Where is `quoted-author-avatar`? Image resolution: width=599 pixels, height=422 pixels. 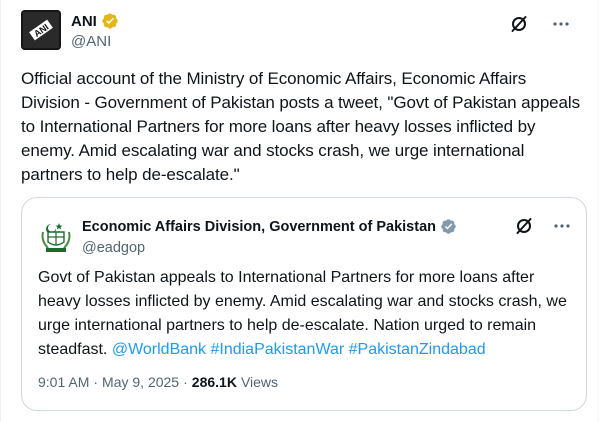 quoted-author-avatar is located at coordinates (56, 236).